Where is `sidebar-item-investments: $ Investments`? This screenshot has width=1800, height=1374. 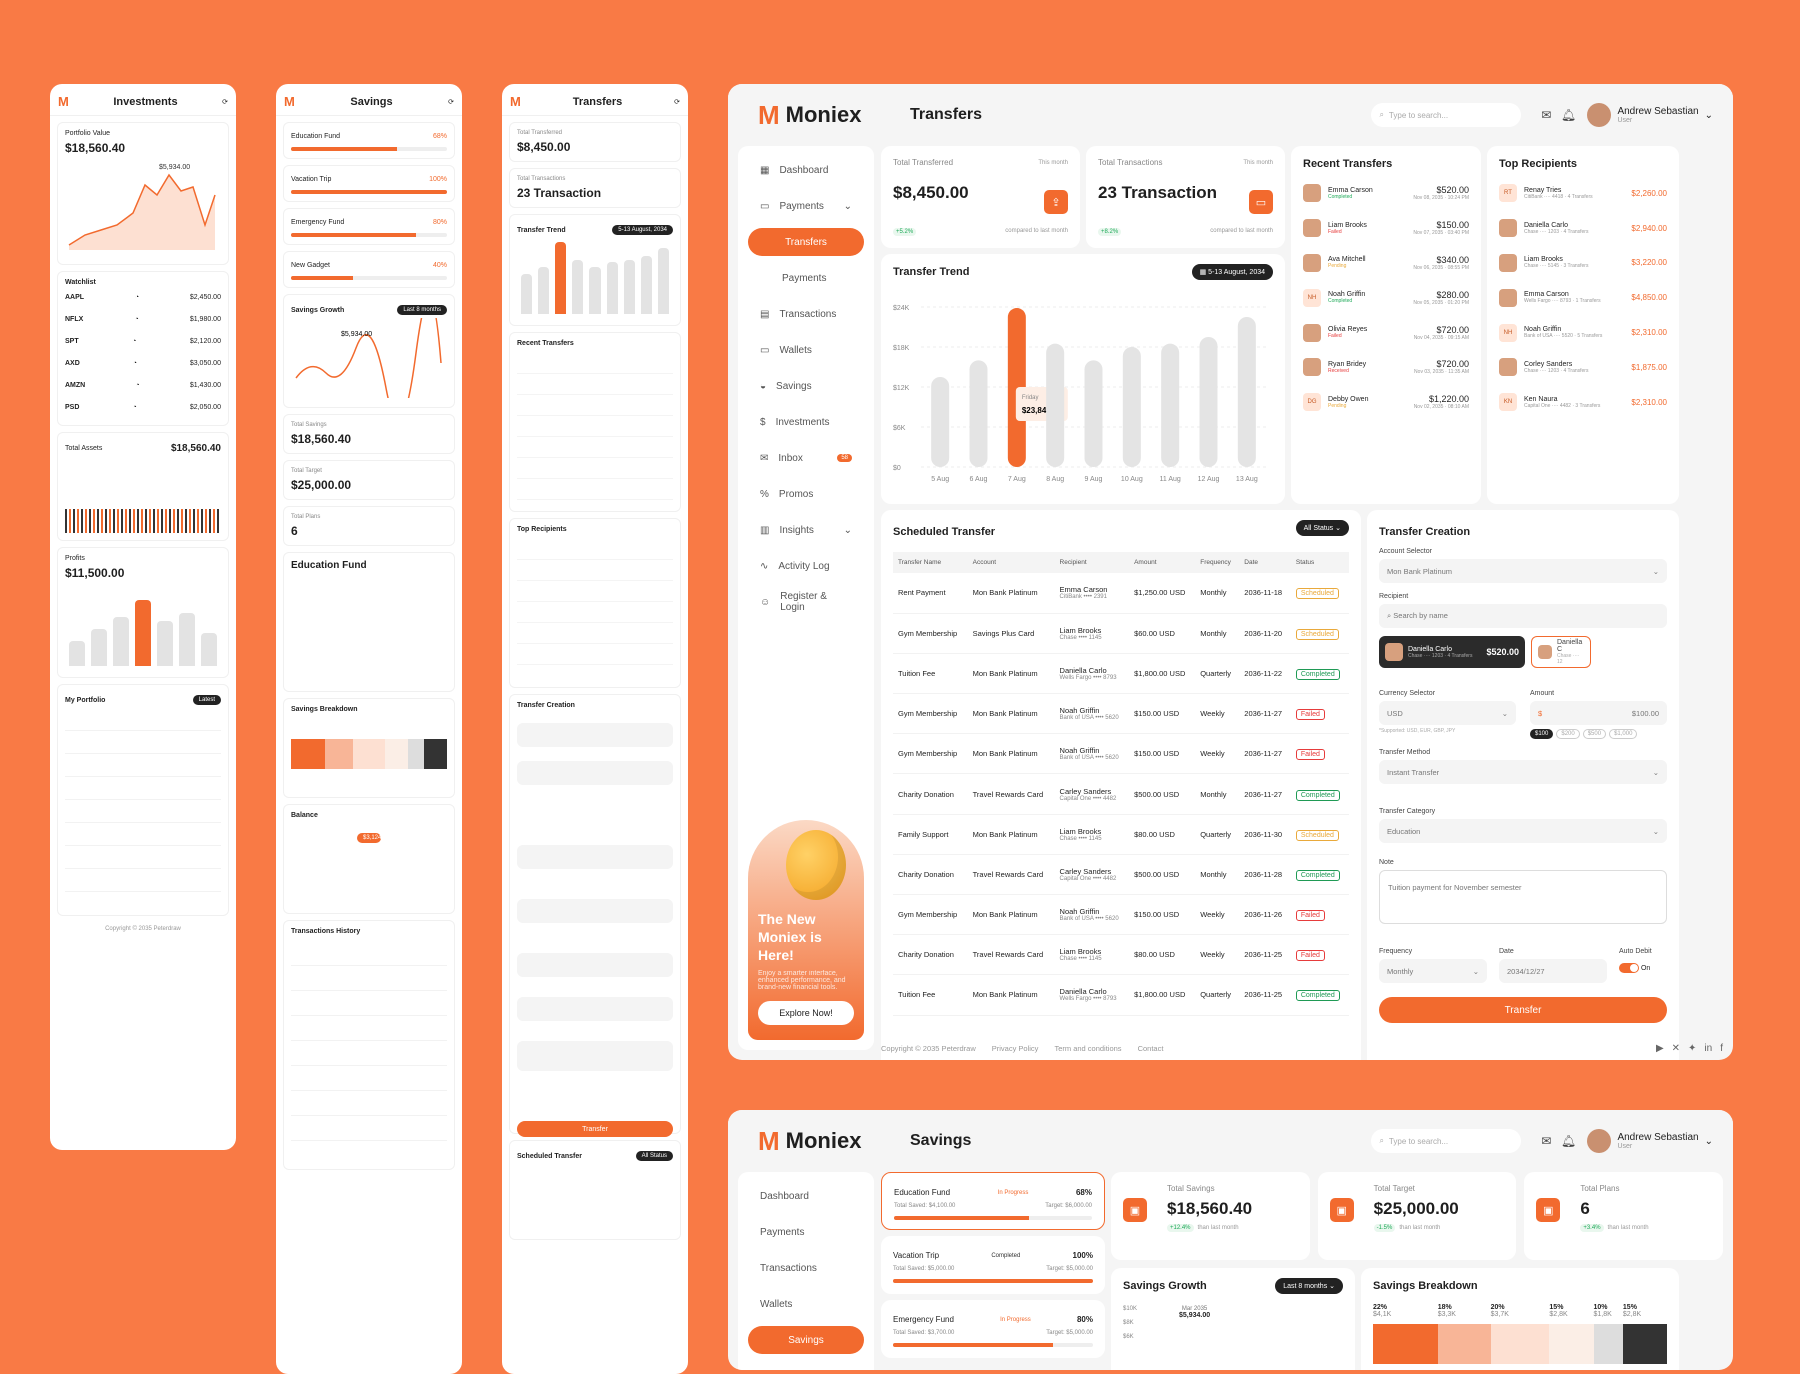 sidebar-item-investments: $ Investments is located at coordinates (806, 422).